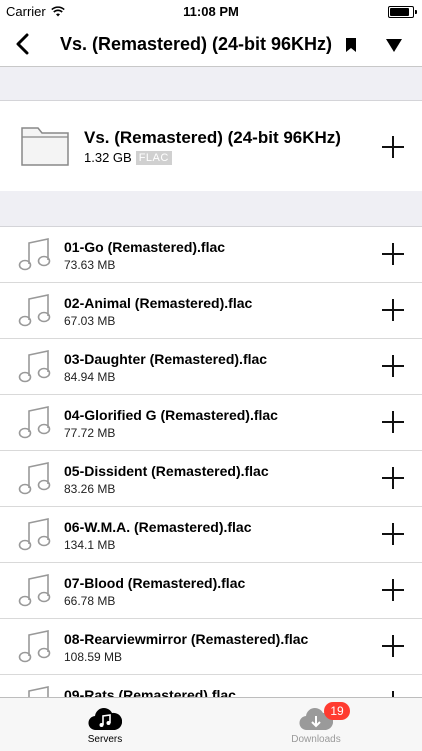 The height and width of the screenshot is (751, 422). Describe the element at coordinates (196, 44) in the screenshot. I see `page-title: Vs. (Remastered) (24-bit 96KHz)` at that location.